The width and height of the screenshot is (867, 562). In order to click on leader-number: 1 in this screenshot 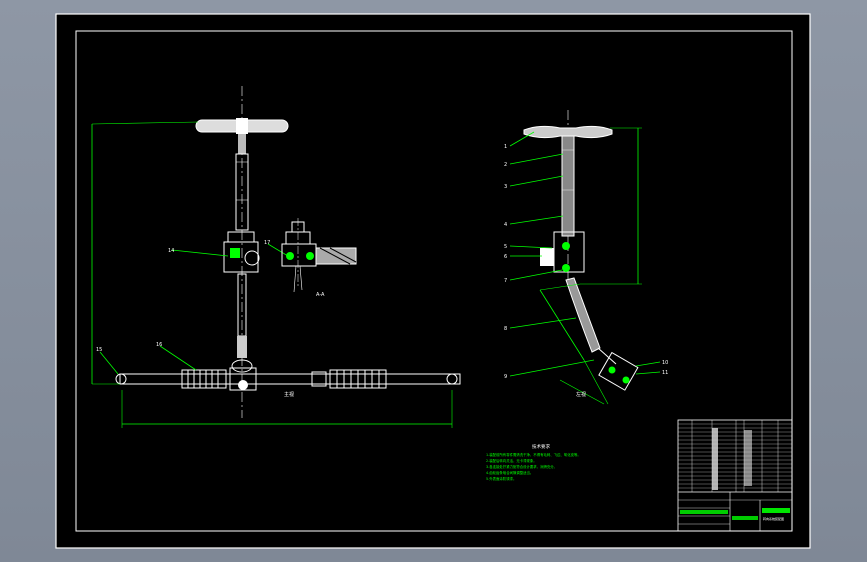, I will do `click(505, 147)`.